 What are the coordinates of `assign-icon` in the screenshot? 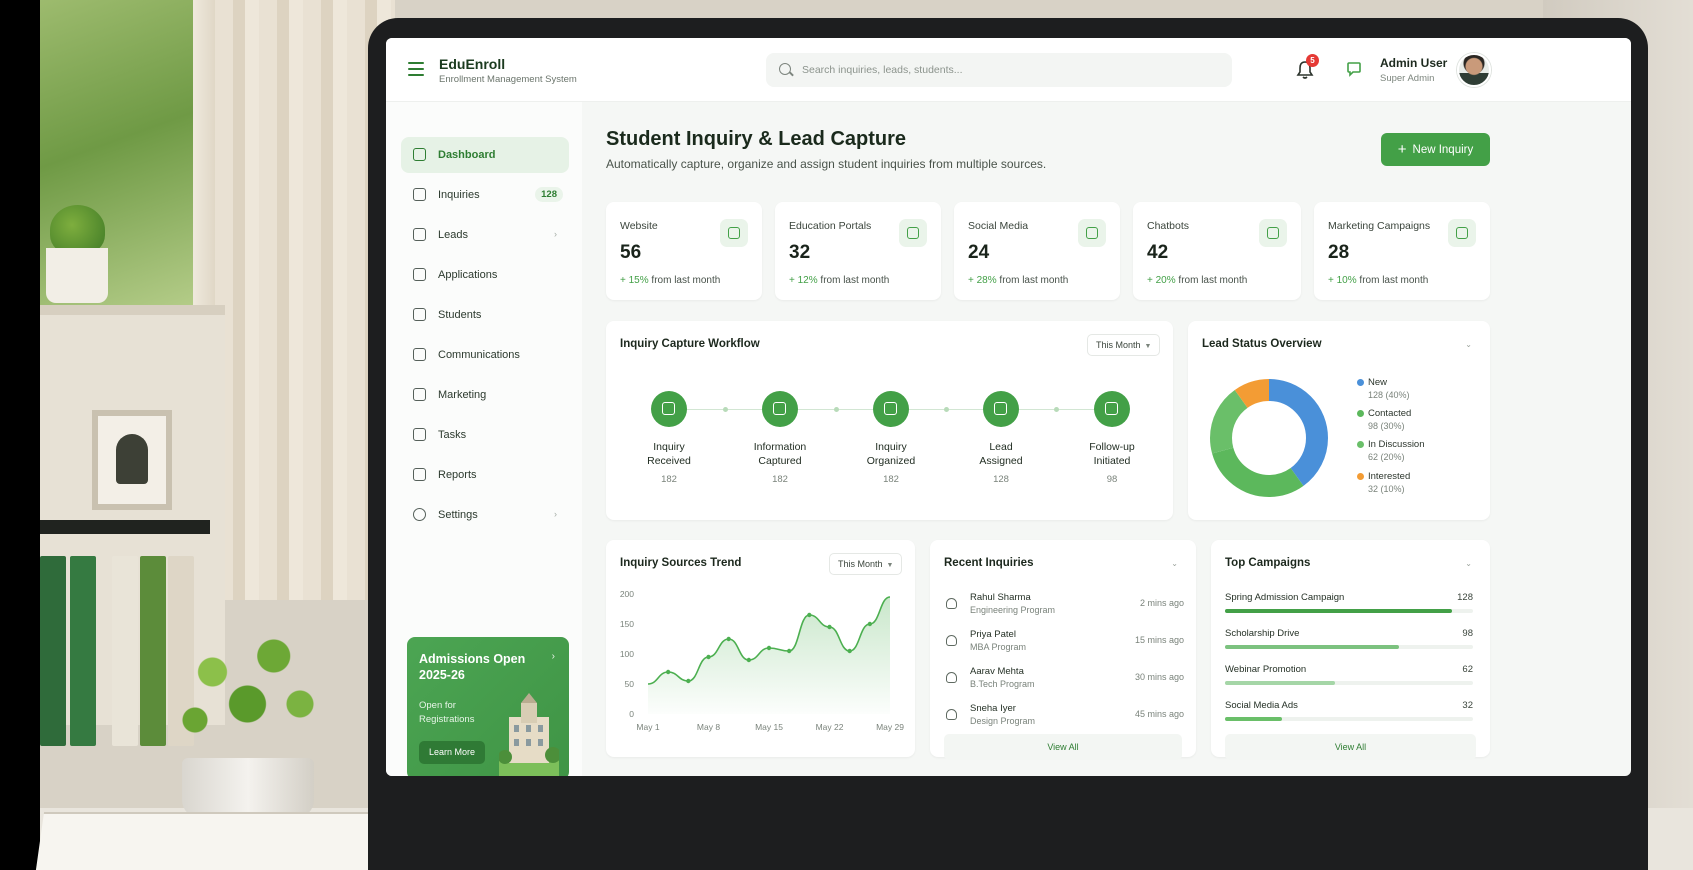 It's located at (1001, 409).